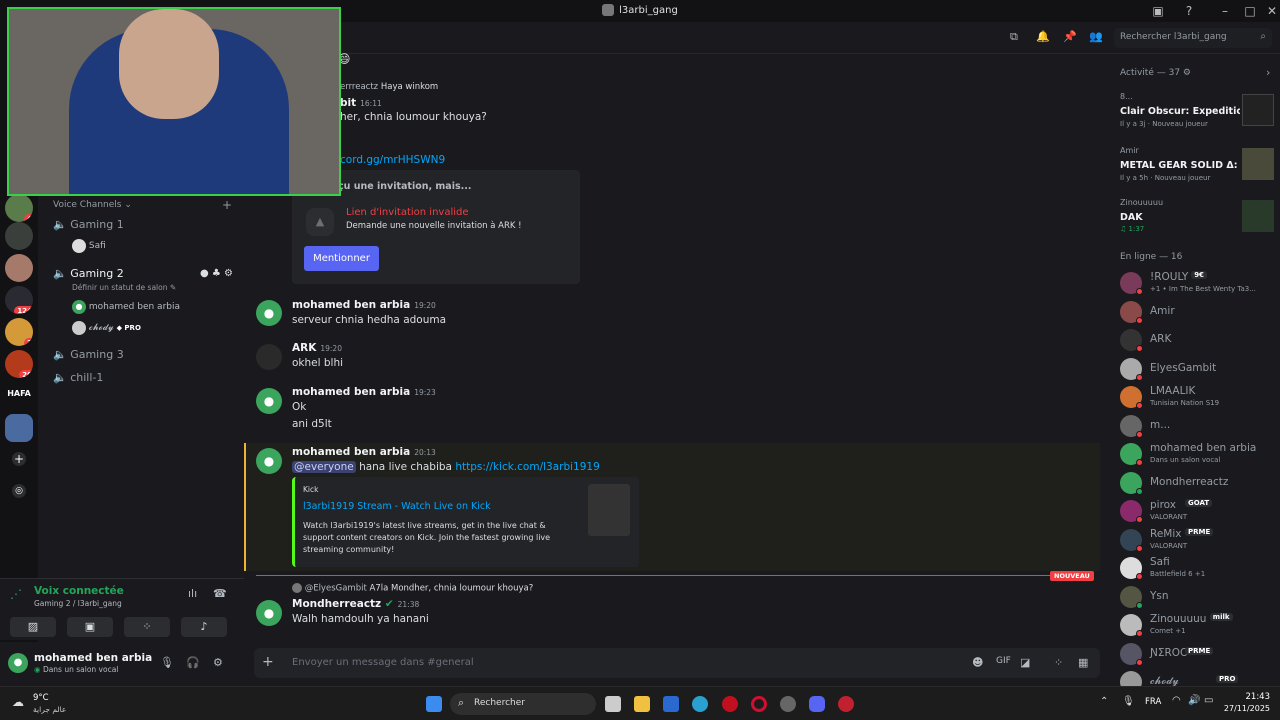 The image size is (1280, 720). I want to click on member-item: ƝΣROO PRME, so click(1196, 654).